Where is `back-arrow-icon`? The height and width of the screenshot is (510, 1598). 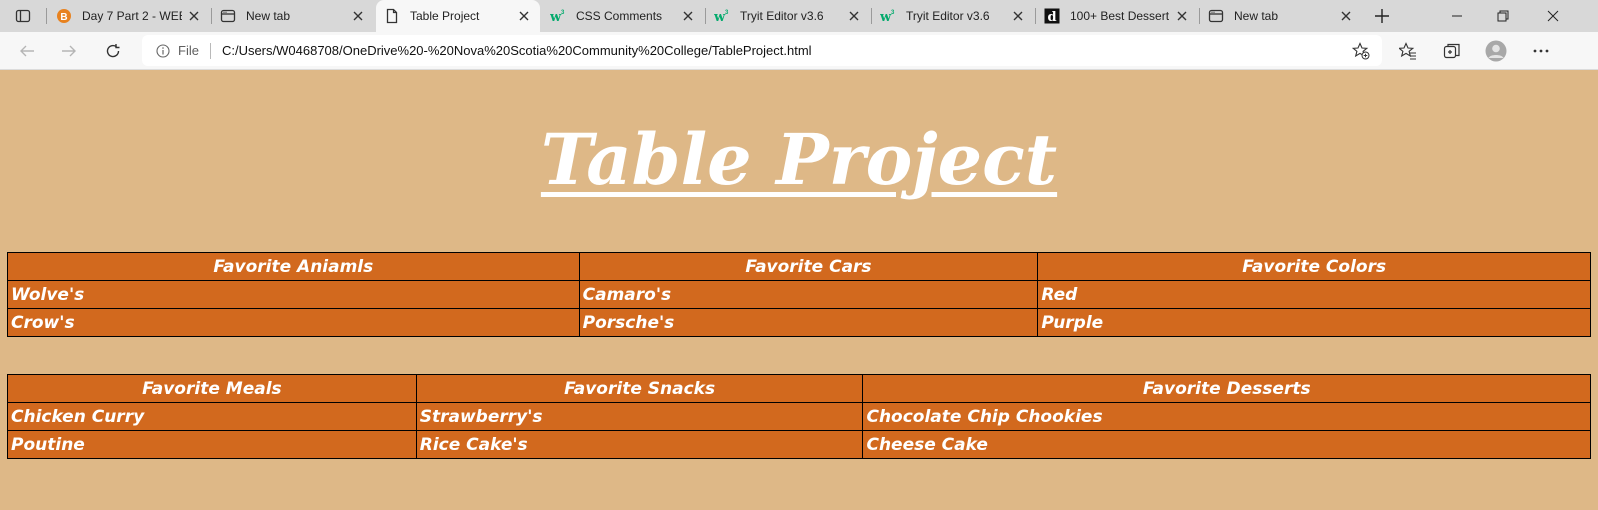 back-arrow-icon is located at coordinates (27, 51).